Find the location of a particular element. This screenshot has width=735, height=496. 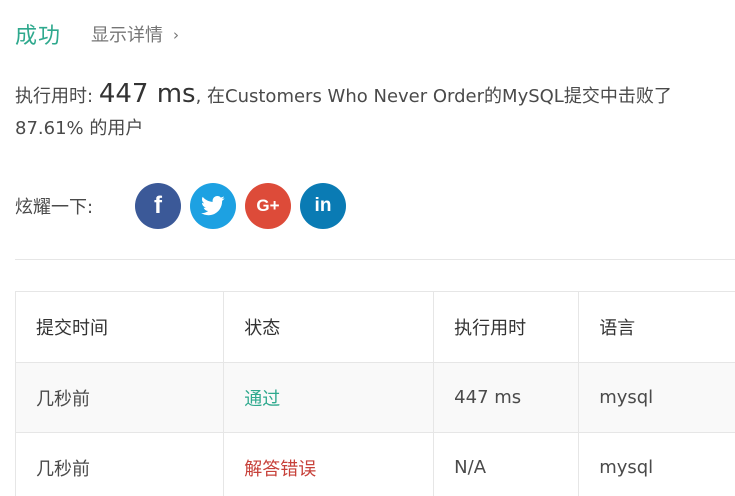

facebook-icon: f is located at coordinates (158, 205).